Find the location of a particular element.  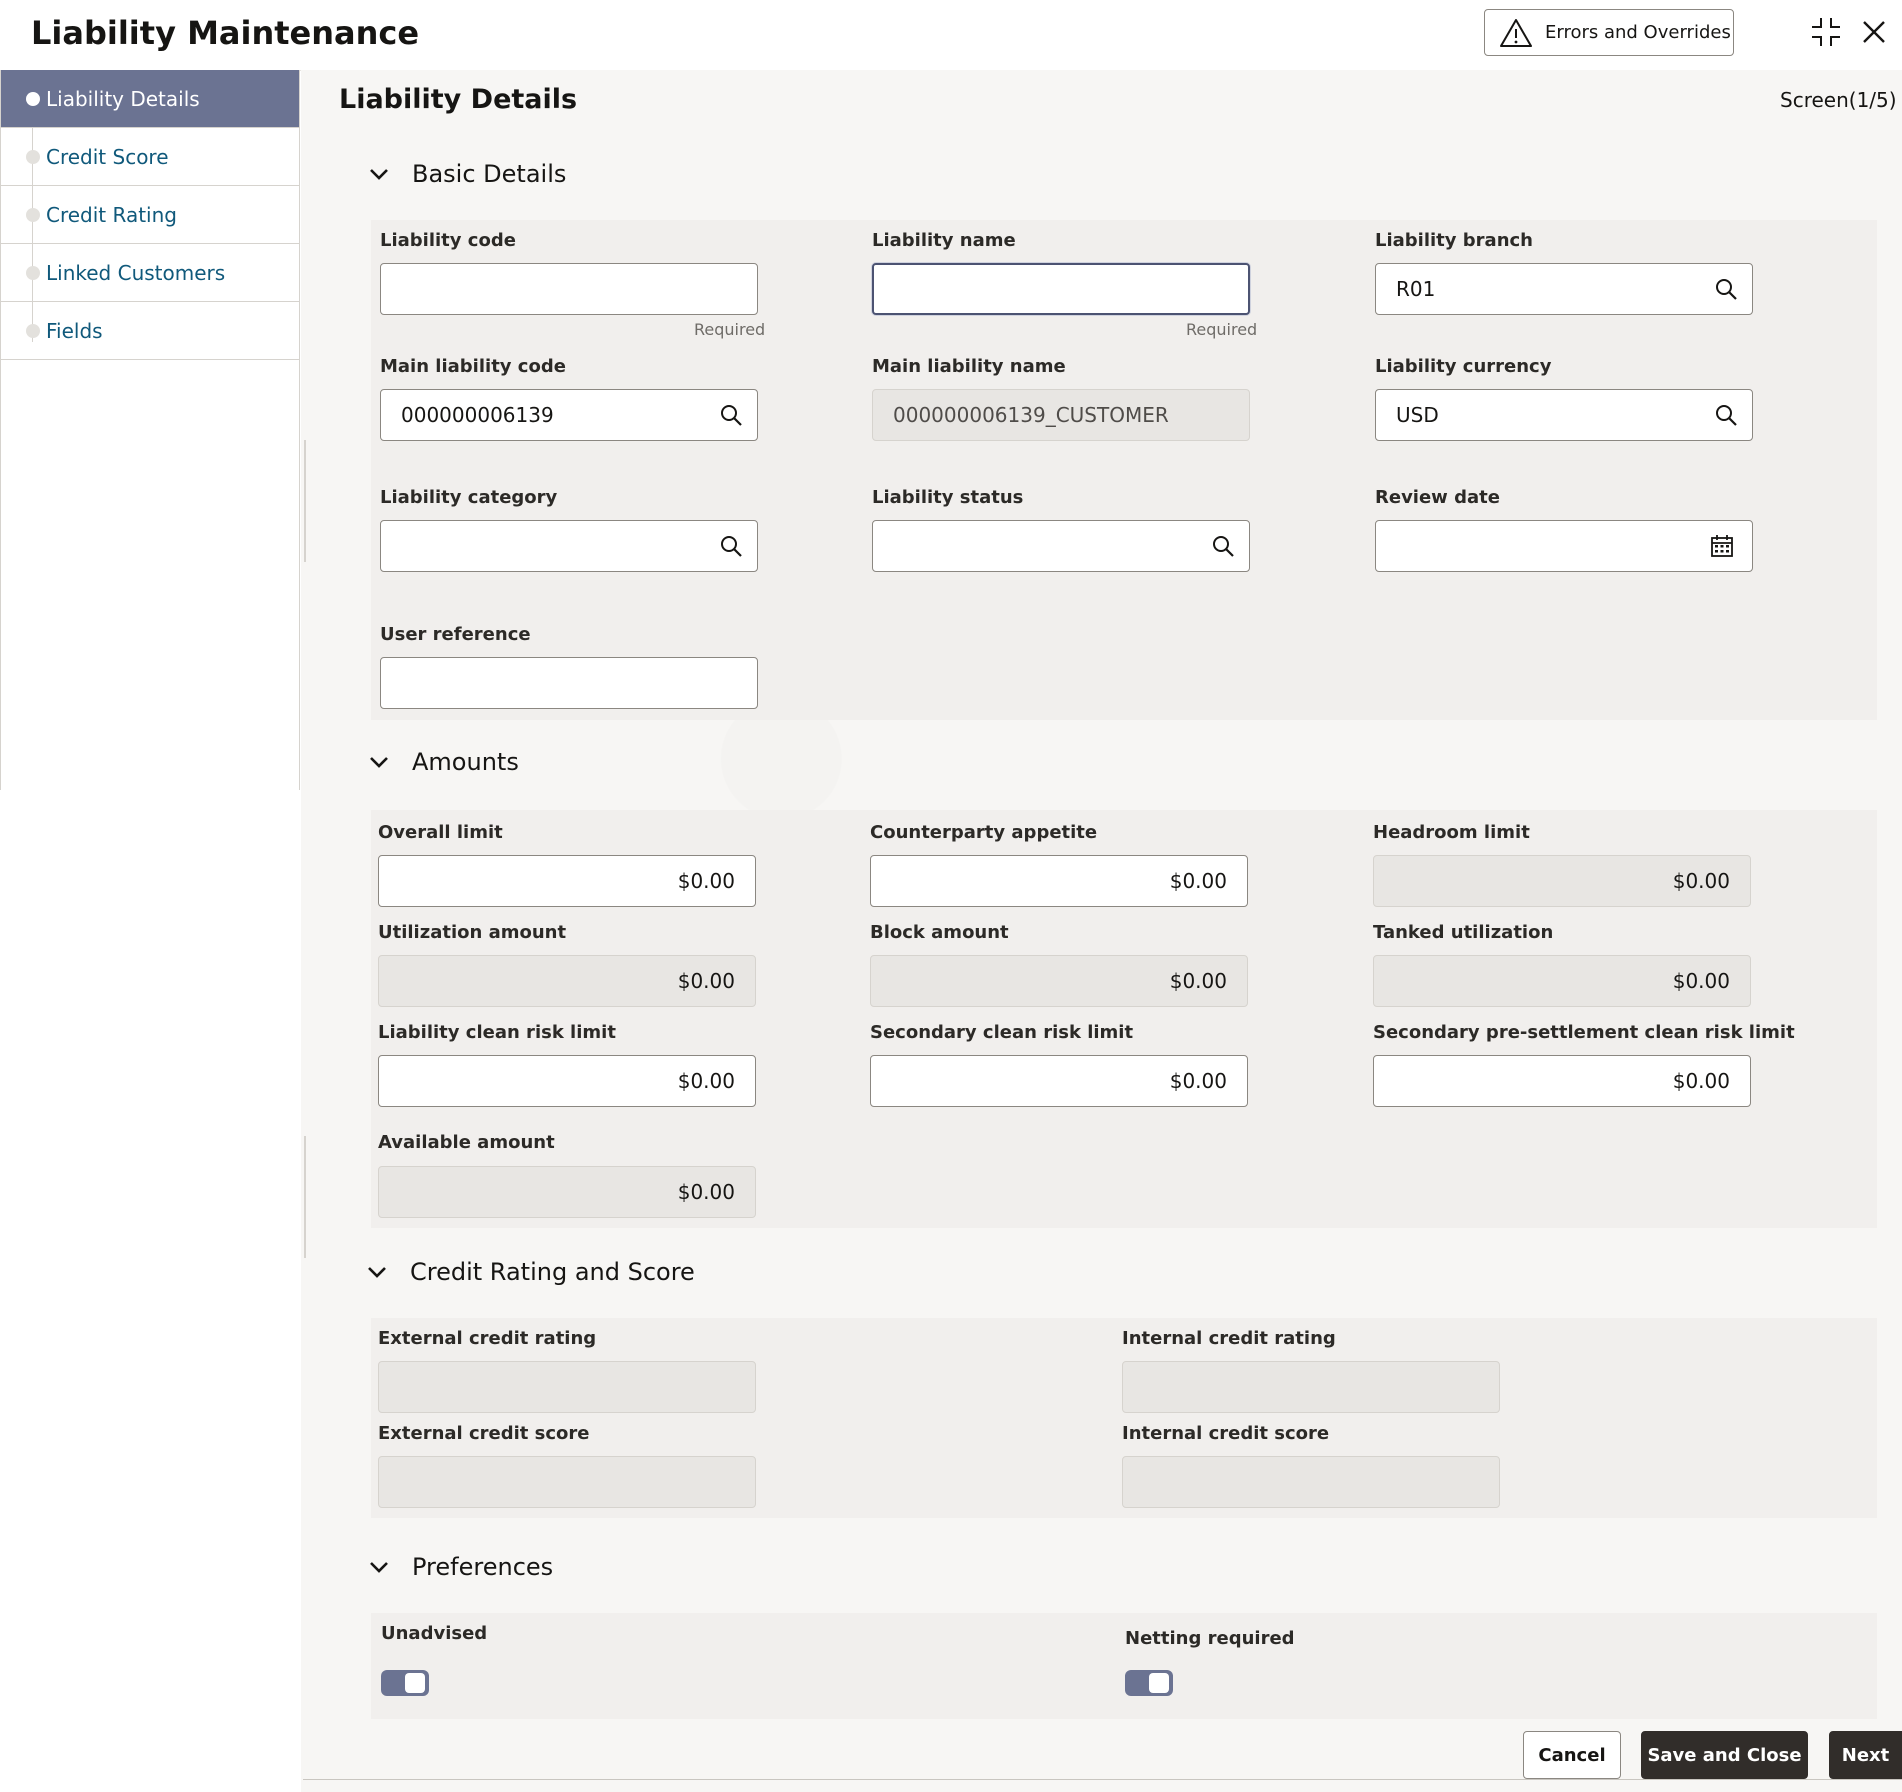

section-title: Amounts is located at coordinates (465, 762).